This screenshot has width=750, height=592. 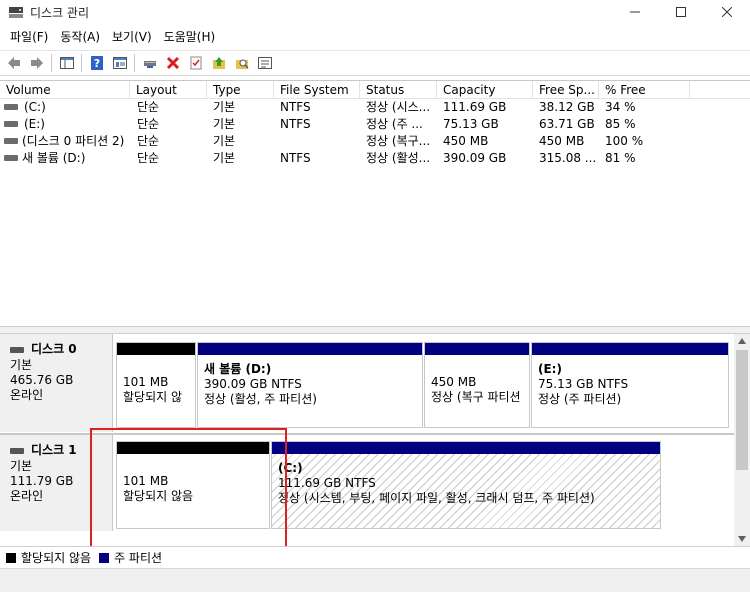 I want to click on column-header-layout: Layout, so click(x=168, y=90).